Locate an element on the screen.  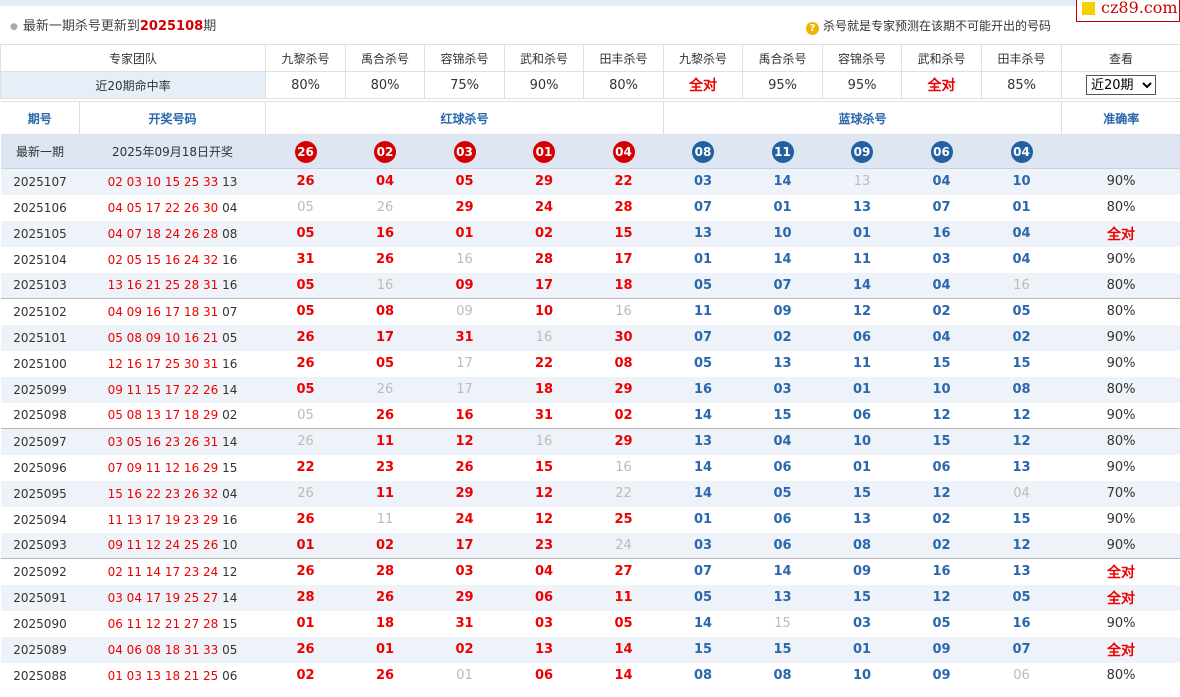
issue-header: 期号 is located at coordinates (40, 118).